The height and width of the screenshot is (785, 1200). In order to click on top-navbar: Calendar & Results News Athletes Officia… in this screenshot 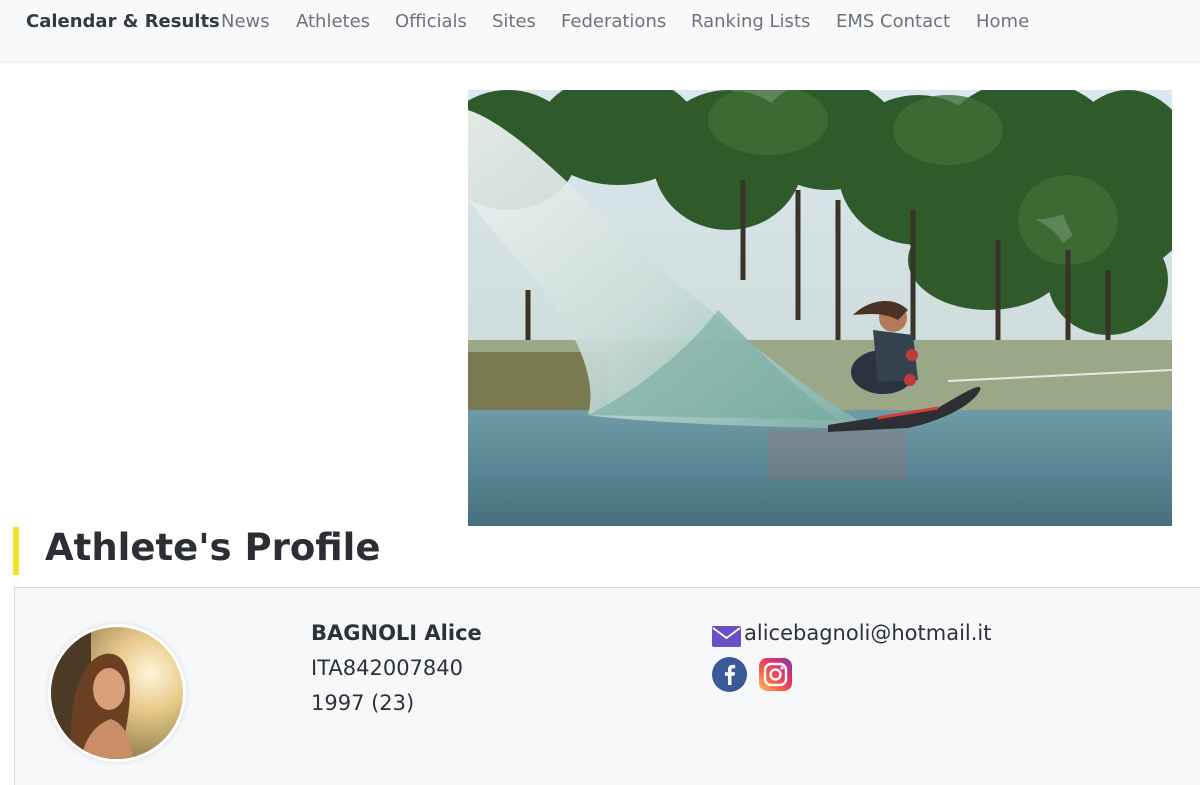, I will do `click(600, 31)`.